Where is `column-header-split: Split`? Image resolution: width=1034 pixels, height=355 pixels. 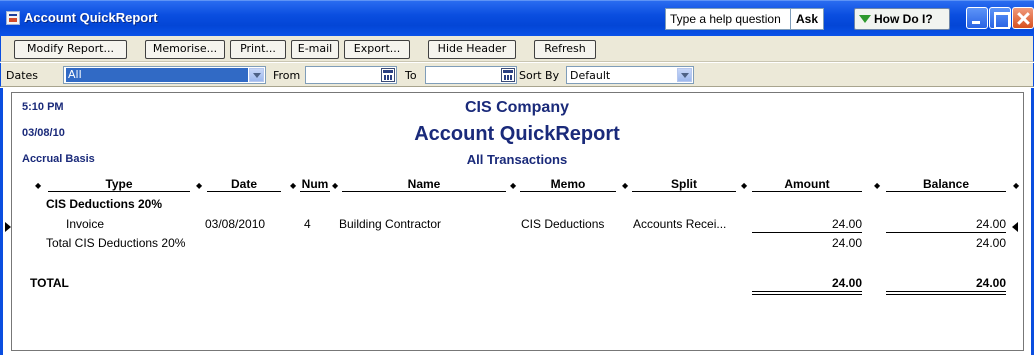
column-header-split: Split is located at coordinates (684, 184).